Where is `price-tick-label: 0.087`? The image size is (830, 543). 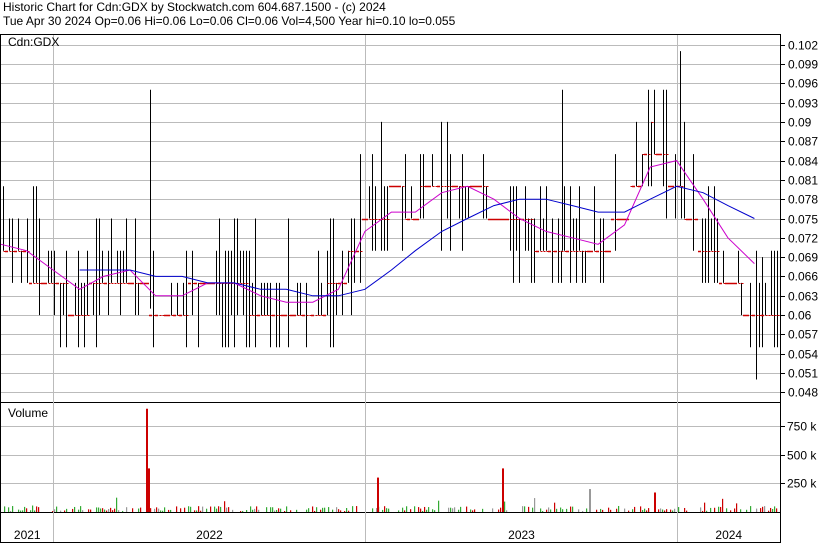 price-tick-label: 0.087 is located at coordinates (803, 142).